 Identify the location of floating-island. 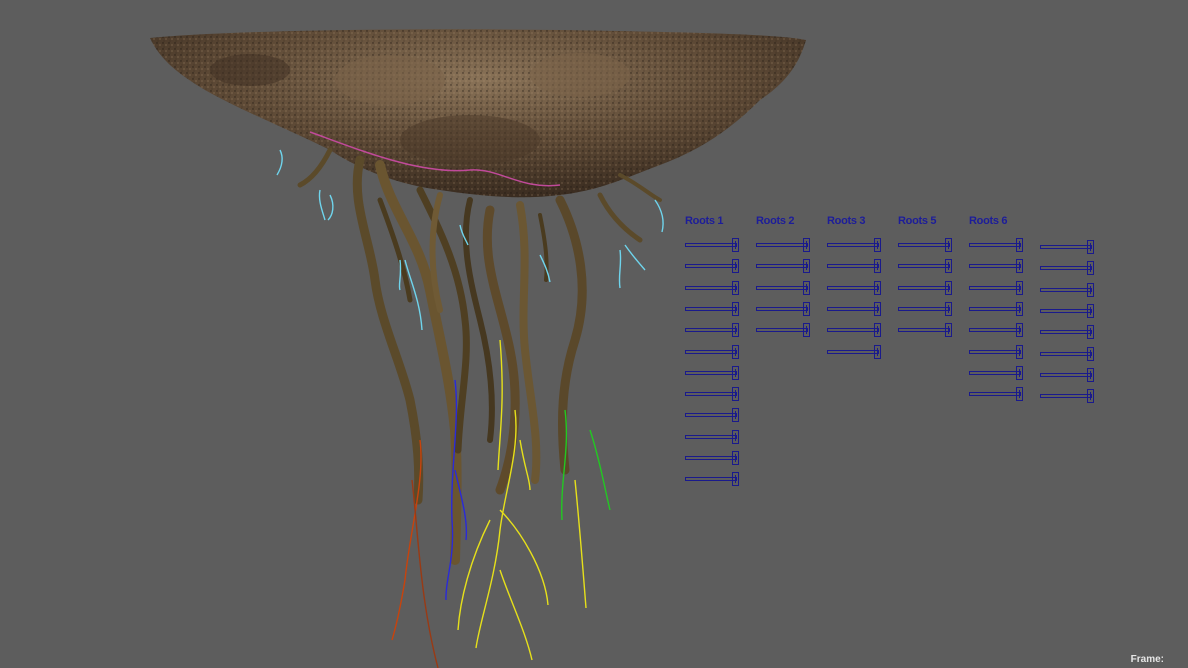
(478, 113).